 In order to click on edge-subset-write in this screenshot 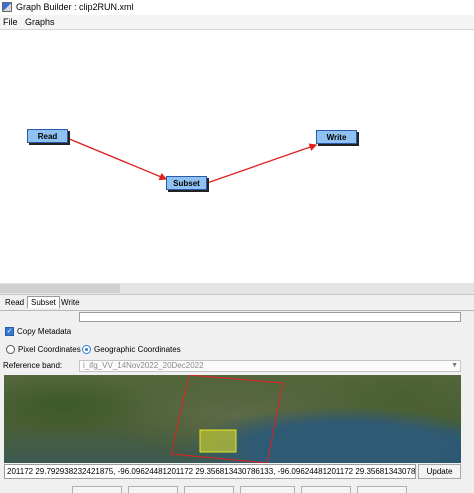, I will do `click(262, 163)`.